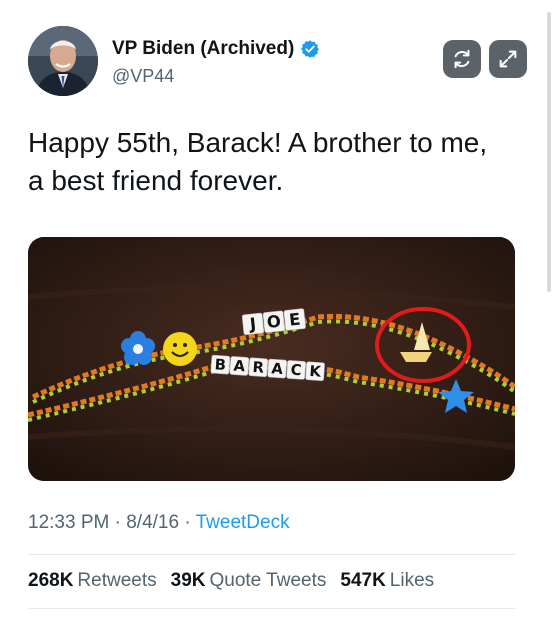 This screenshot has width=555, height=622. I want to click on quote-tweets-label: Quote Tweets, so click(268, 580).